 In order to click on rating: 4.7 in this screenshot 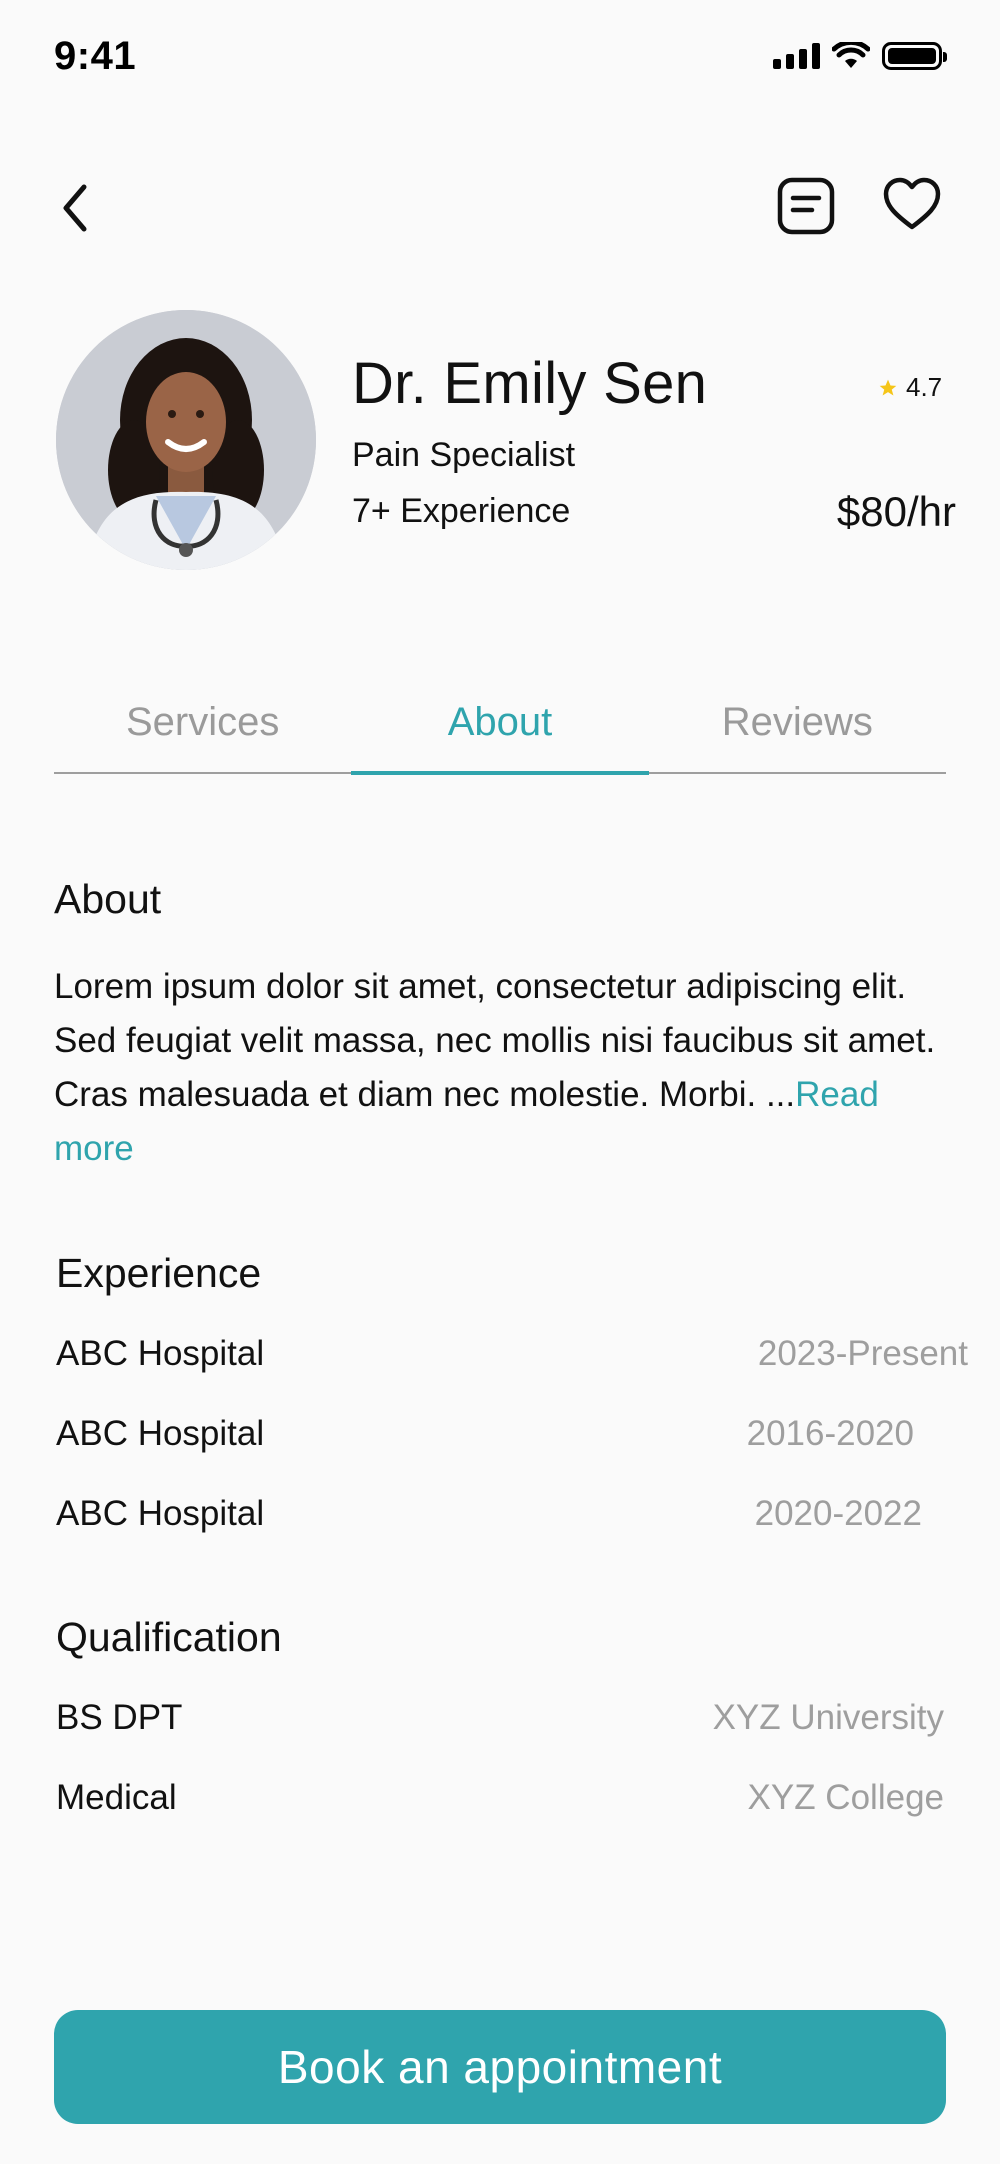, I will do `click(910, 387)`.